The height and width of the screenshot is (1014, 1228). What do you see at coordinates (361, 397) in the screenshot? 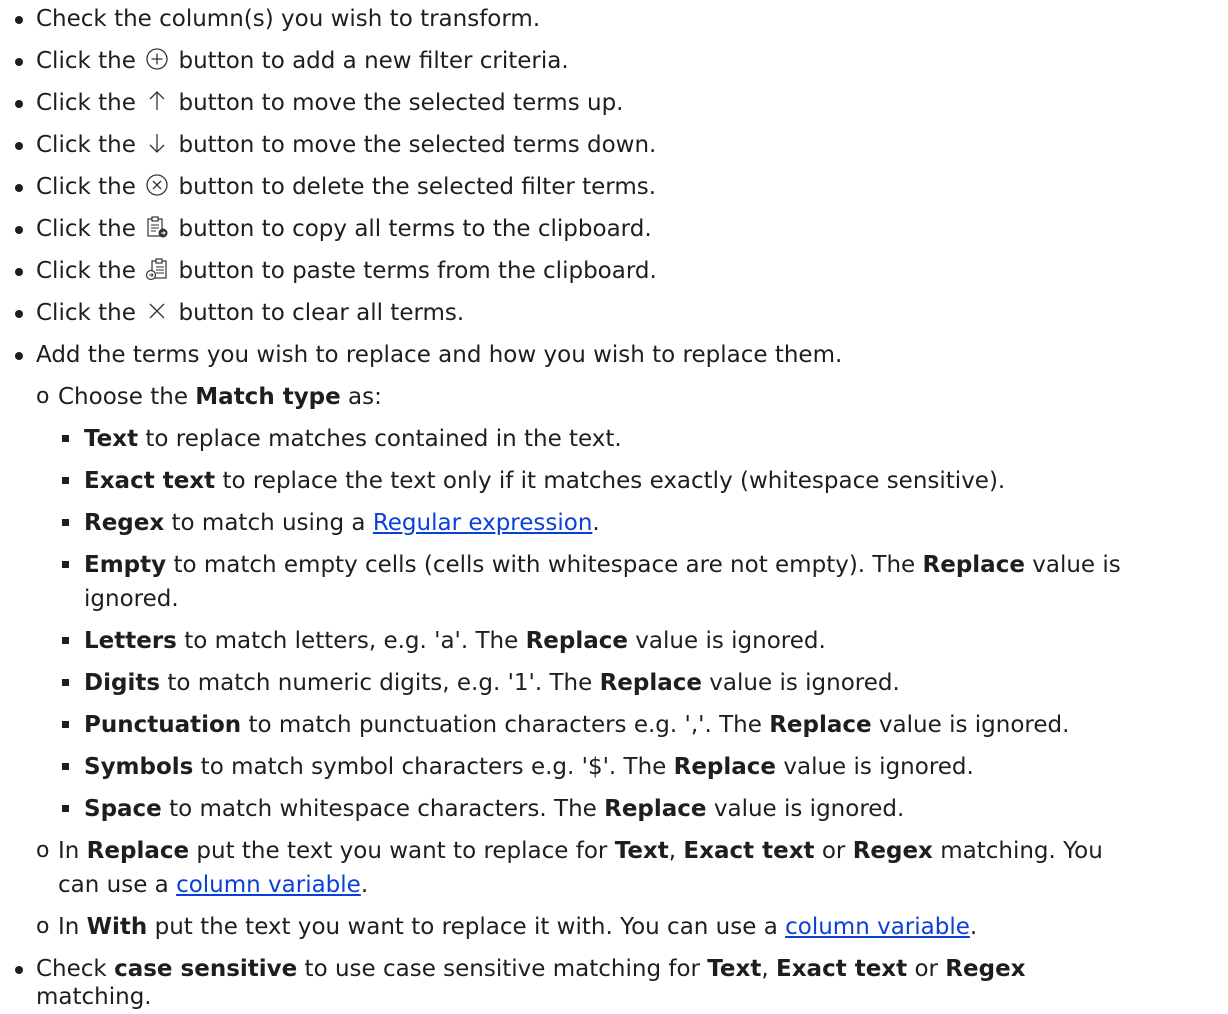
I see `item-text: as:` at bounding box center [361, 397].